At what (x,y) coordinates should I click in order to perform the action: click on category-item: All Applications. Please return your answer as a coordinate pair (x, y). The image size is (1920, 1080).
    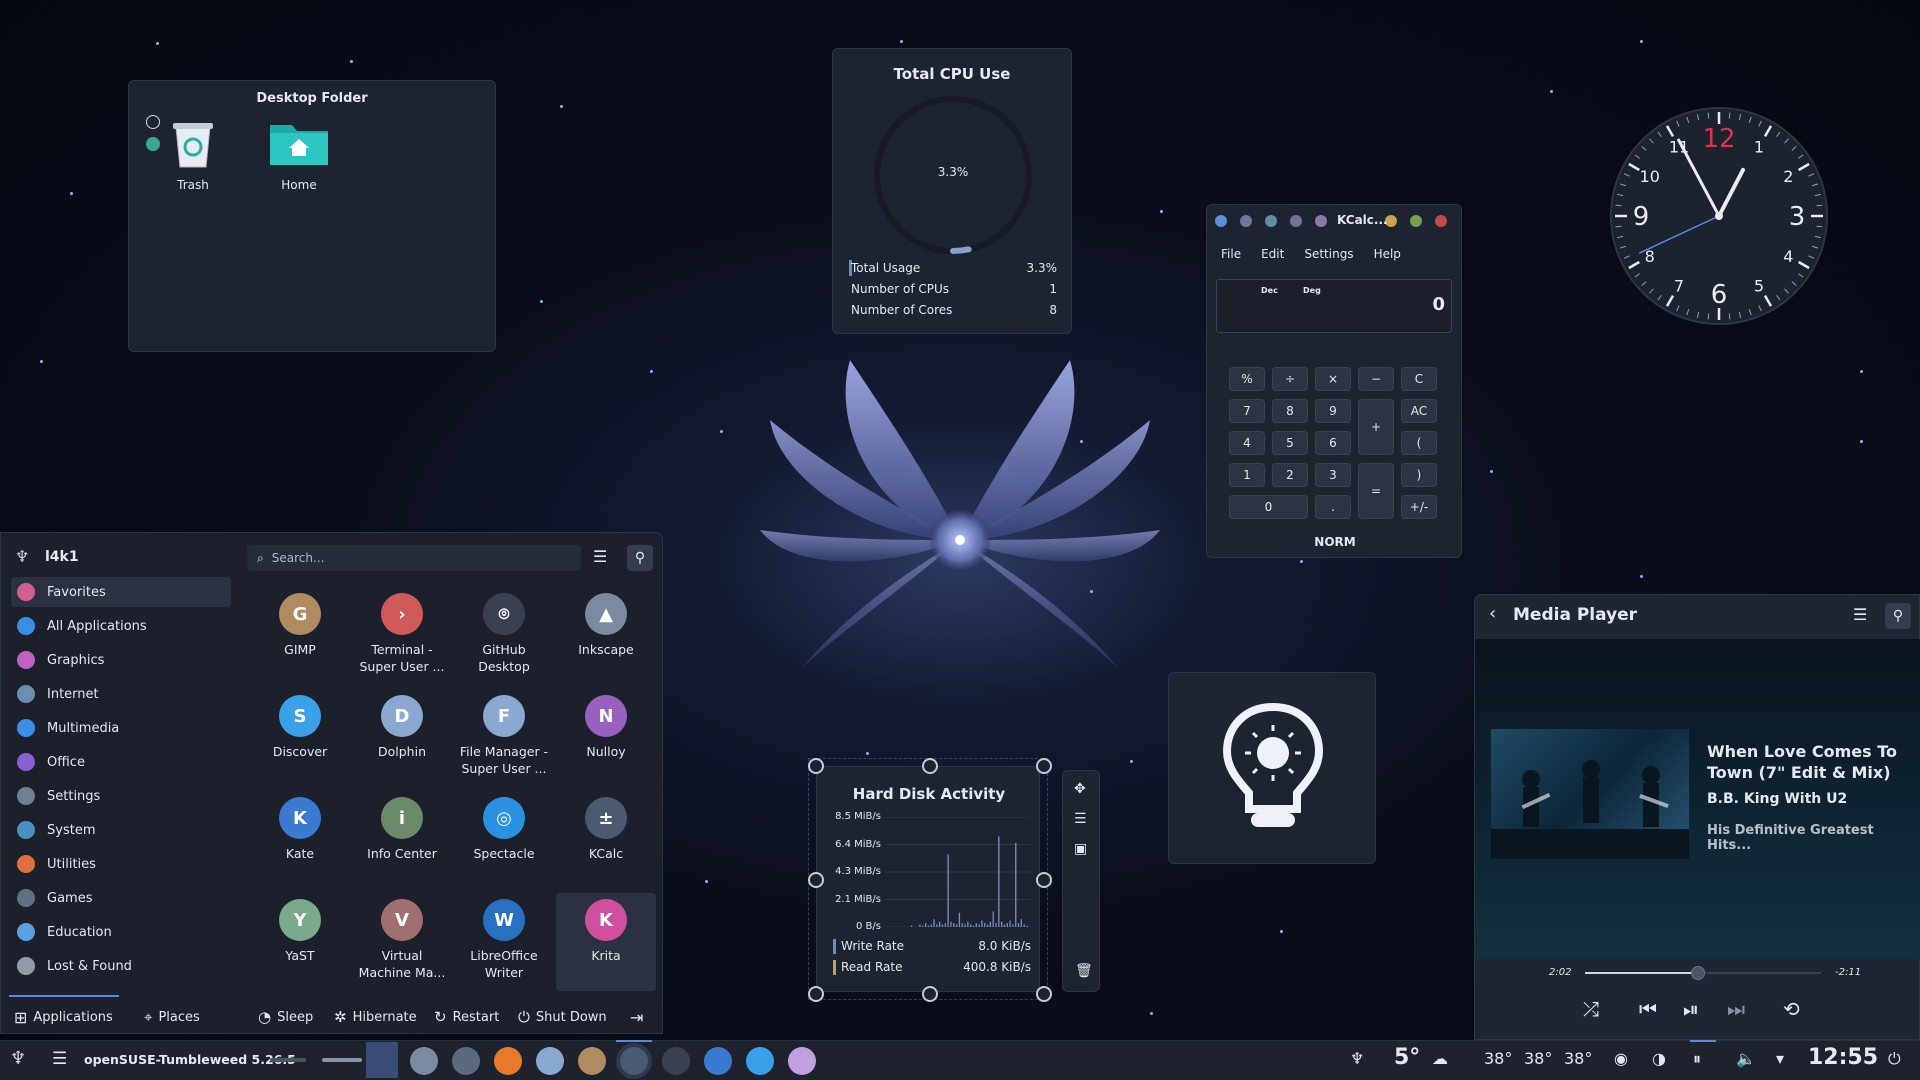
    Looking at the image, I should click on (121, 626).